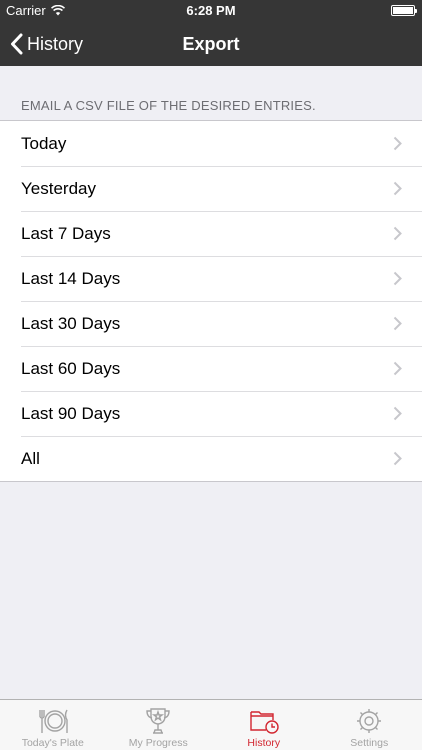  Describe the element at coordinates (211, 368) in the screenshot. I see `export-last-60-days-row: Last 60 Days` at that location.